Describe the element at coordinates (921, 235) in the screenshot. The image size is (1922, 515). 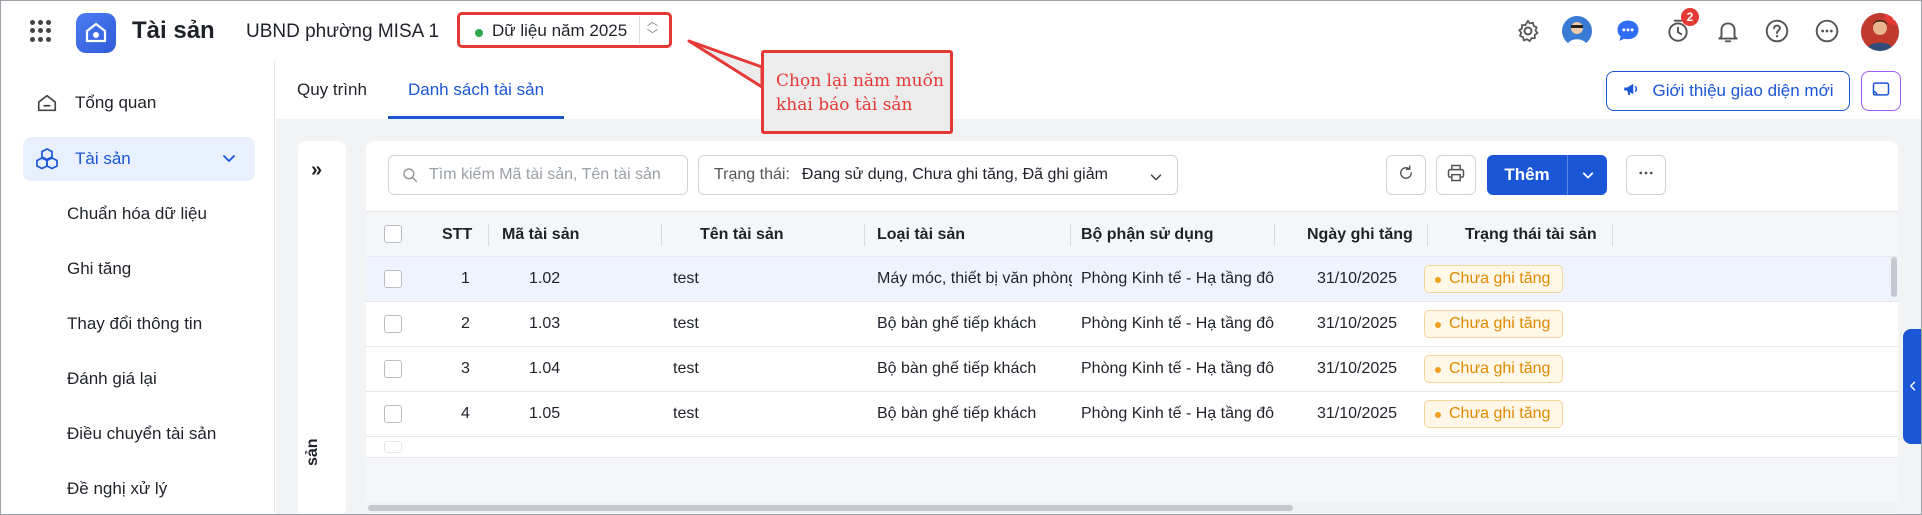
I see `column-header-type: Loại tài sản` at that location.